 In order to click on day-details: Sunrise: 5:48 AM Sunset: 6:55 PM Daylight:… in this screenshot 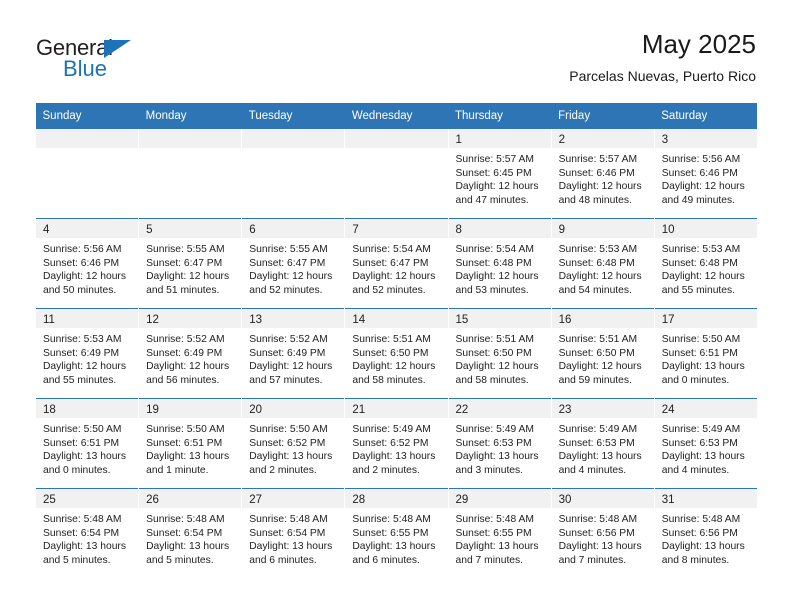, I will do `click(500, 537)`.